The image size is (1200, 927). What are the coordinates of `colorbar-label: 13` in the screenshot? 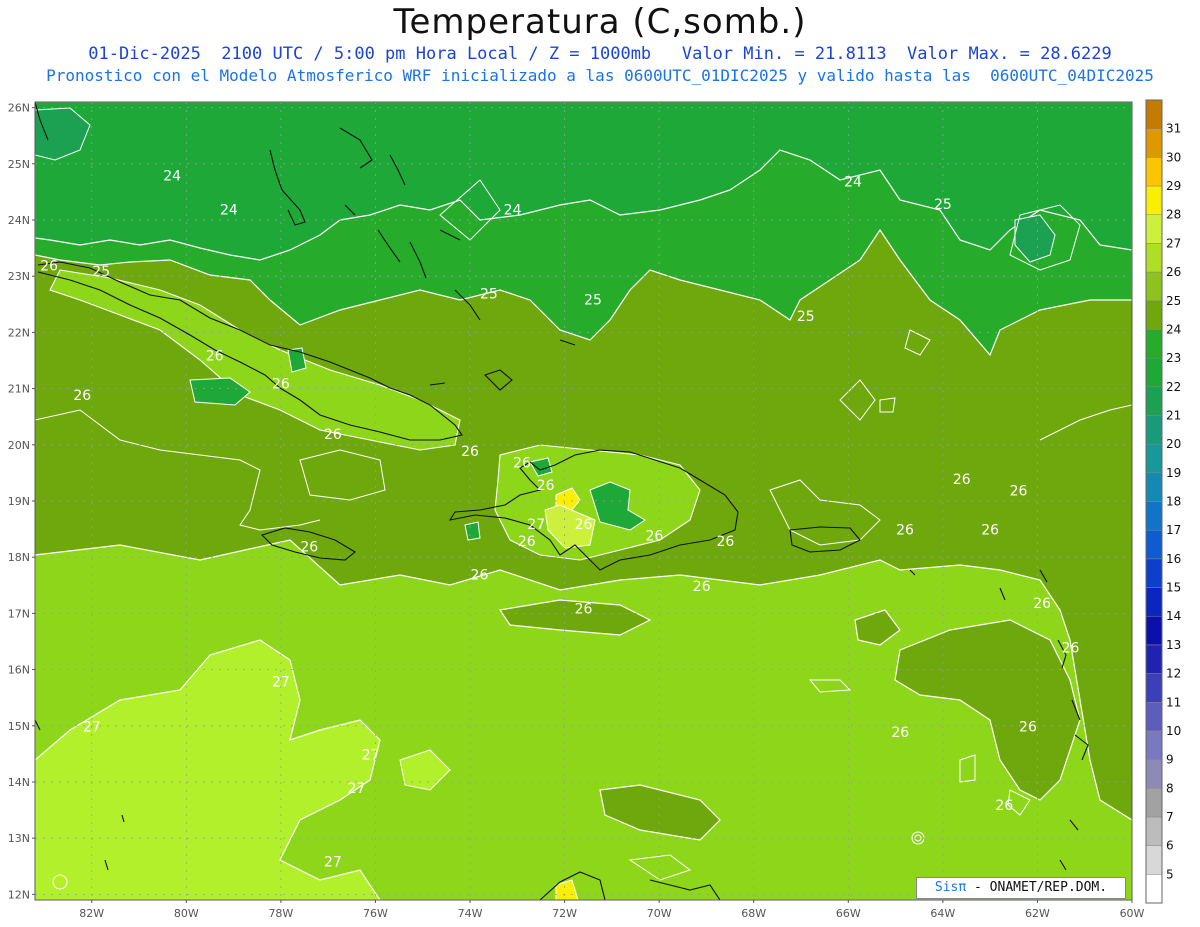 It's located at (1173, 645).